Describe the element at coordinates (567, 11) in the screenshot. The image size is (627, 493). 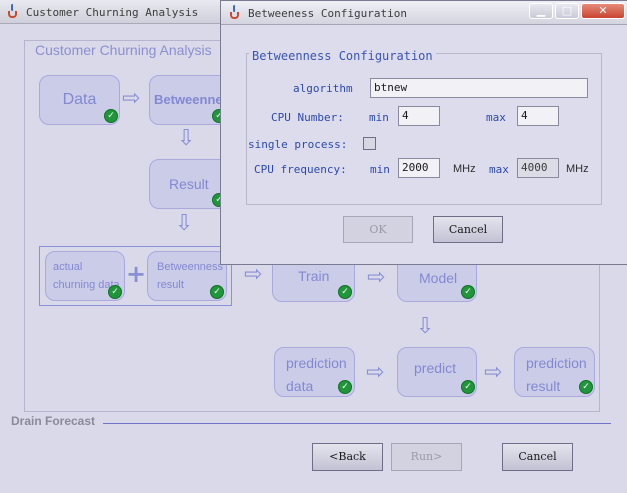
I see `maximize-icon: □` at that location.